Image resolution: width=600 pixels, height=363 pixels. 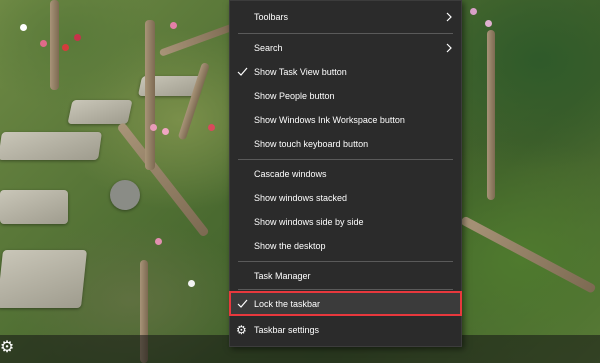 I want to click on menu-item-label: Show People button, so click(x=294, y=96).